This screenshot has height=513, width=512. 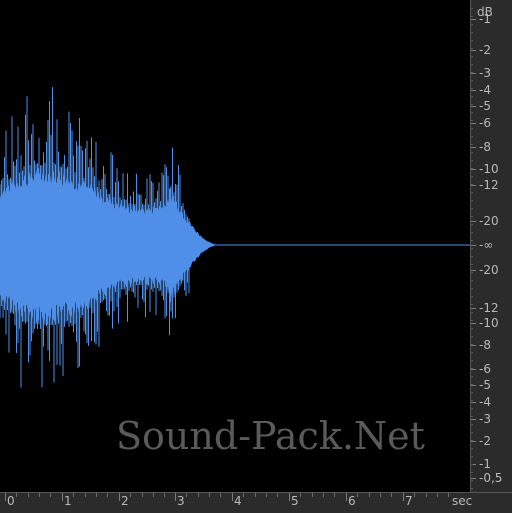 What do you see at coordinates (295, 501) in the screenshot?
I see `time-label: 5` at bounding box center [295, 501].